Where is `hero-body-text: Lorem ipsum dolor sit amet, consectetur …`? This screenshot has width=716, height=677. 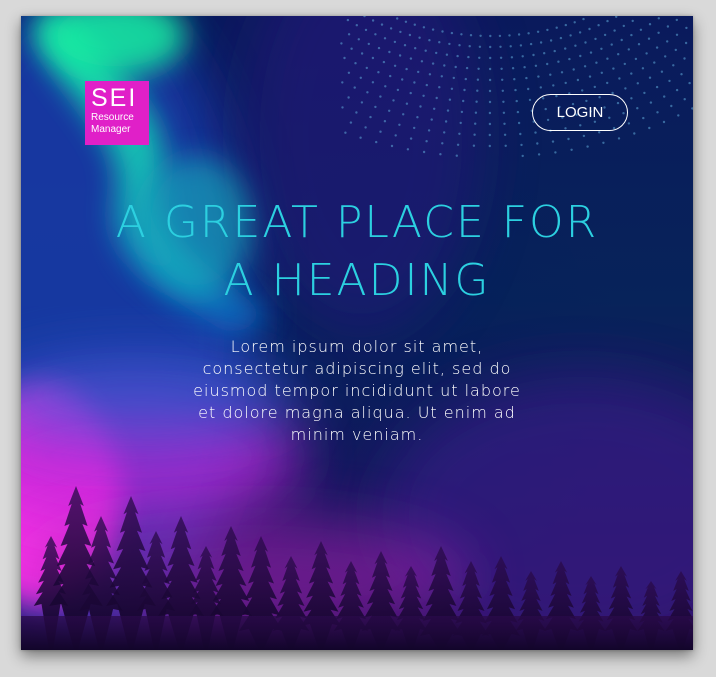 hero-body-text: Lorem ipsum dolor sit amet, consectetur … is located at coordinates (357, 390).